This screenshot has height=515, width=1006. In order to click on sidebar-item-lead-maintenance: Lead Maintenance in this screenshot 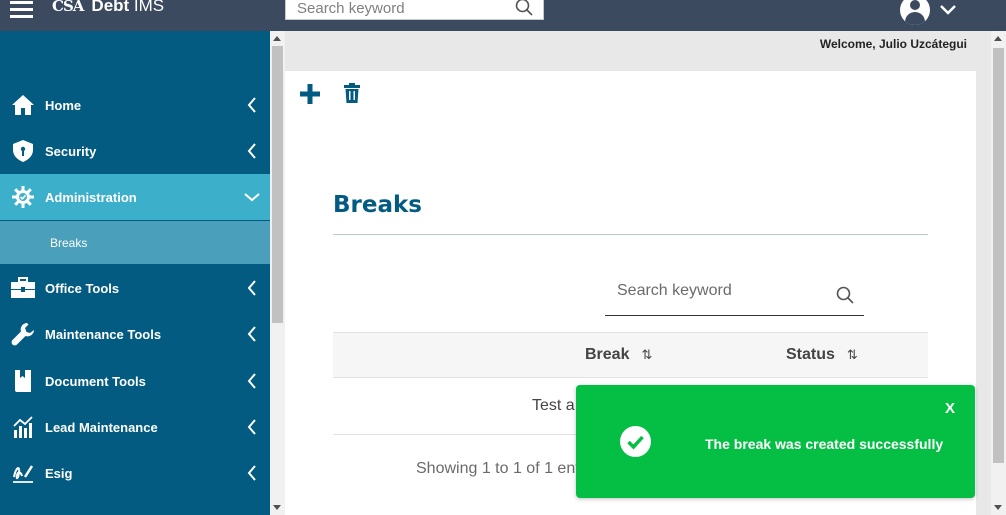, I will do `click(135, 427)`.